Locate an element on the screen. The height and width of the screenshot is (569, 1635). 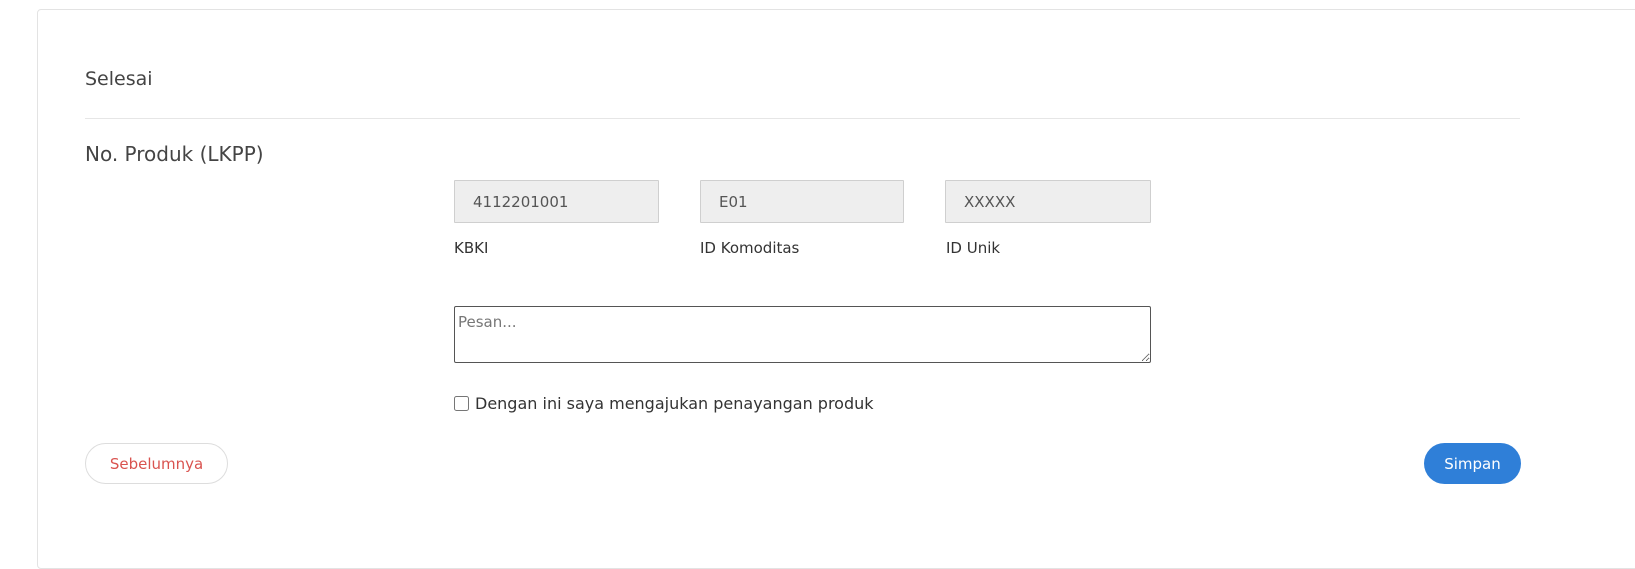
unique-id-label: ID Unik is located at coordinates (973, 248).